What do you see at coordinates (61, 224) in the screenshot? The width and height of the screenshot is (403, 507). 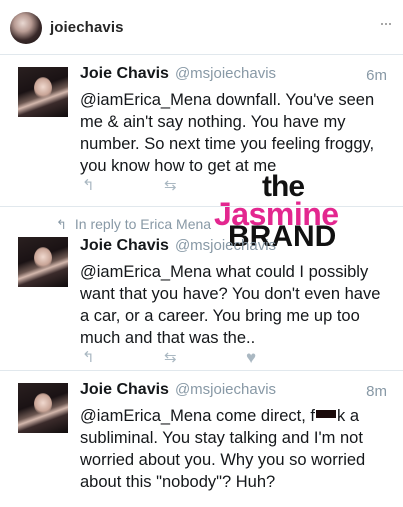 I see `reply-context-icon: ↰` at bounding box center [61, 224].